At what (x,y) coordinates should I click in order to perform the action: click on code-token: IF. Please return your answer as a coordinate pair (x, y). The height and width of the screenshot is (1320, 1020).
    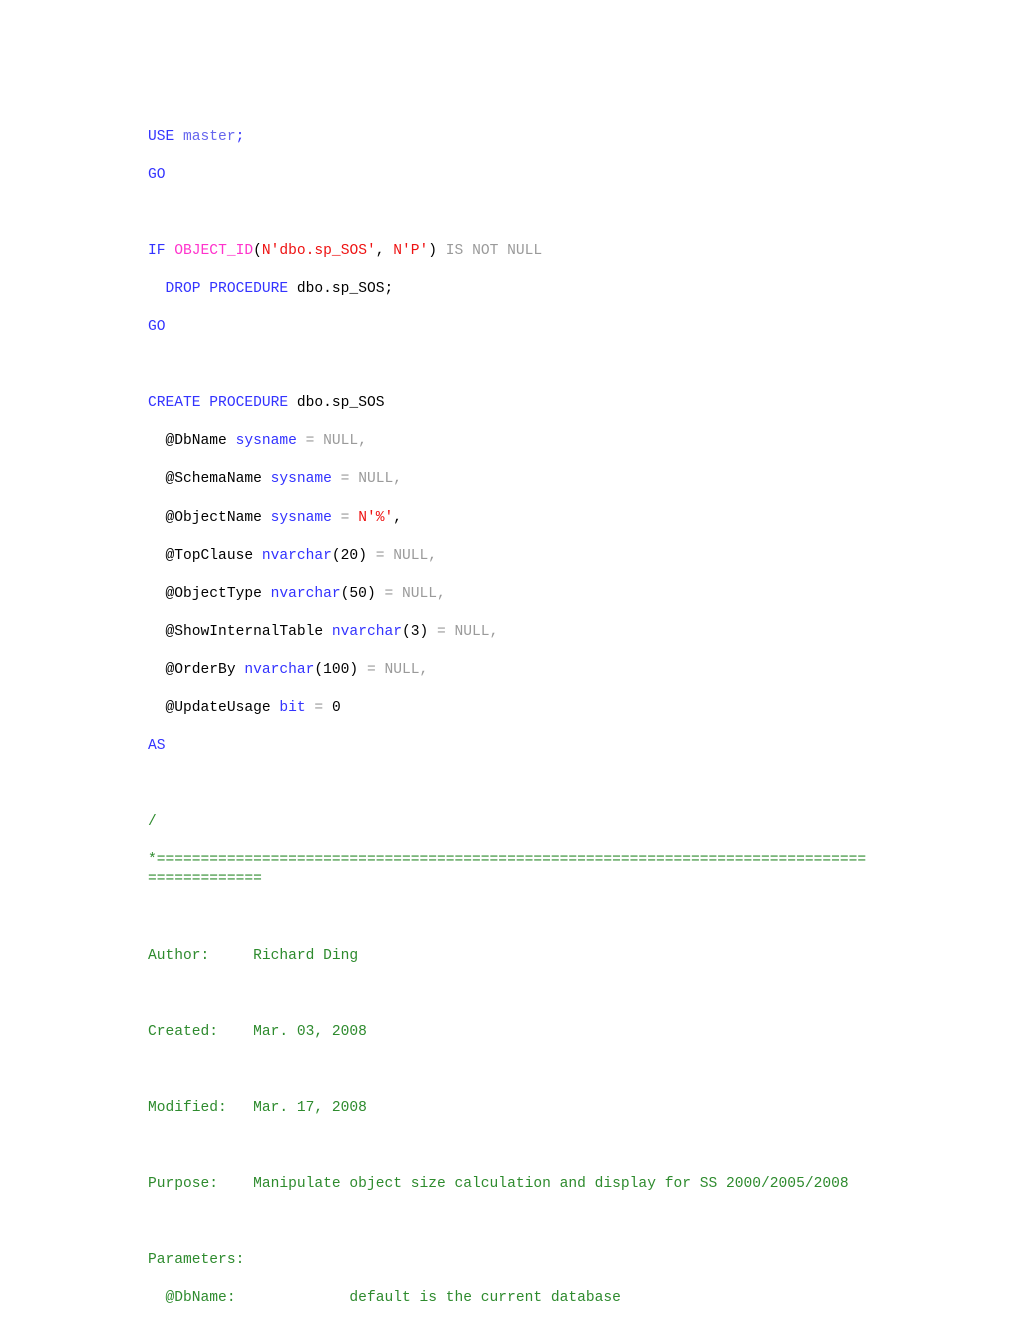
    Looking at the image, I should click on (161, 250).